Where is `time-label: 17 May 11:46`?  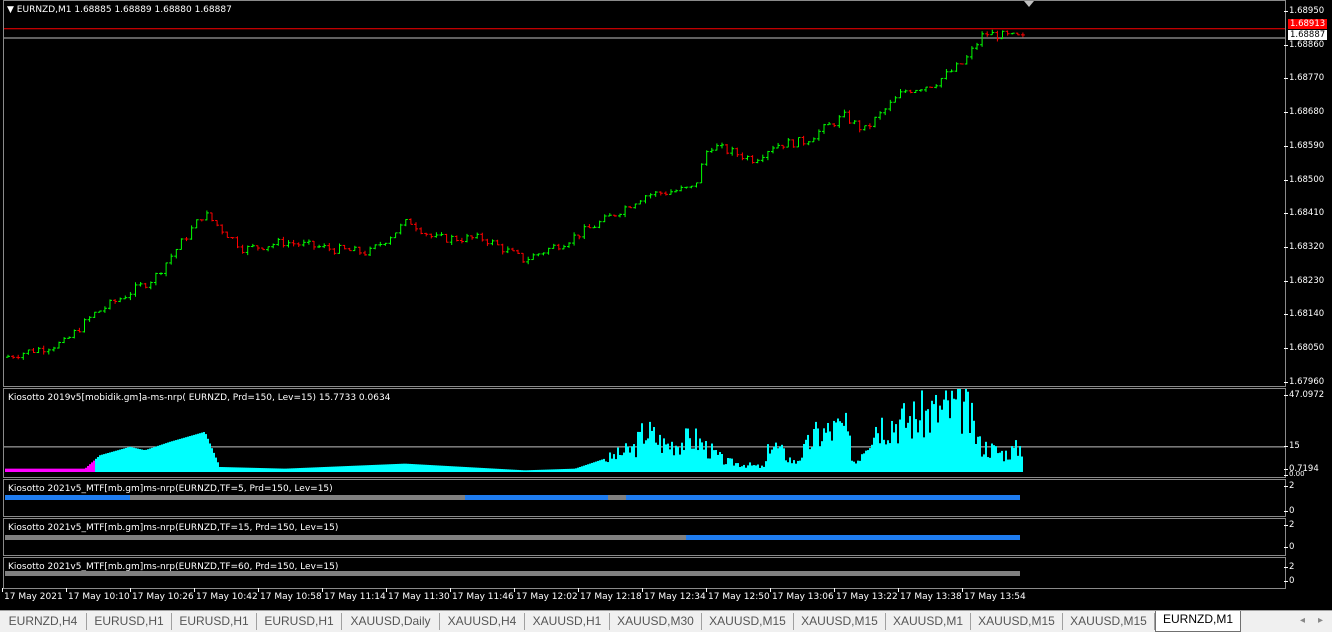 time-label: 17 May 11:46 is located at coordinates (482, 595).